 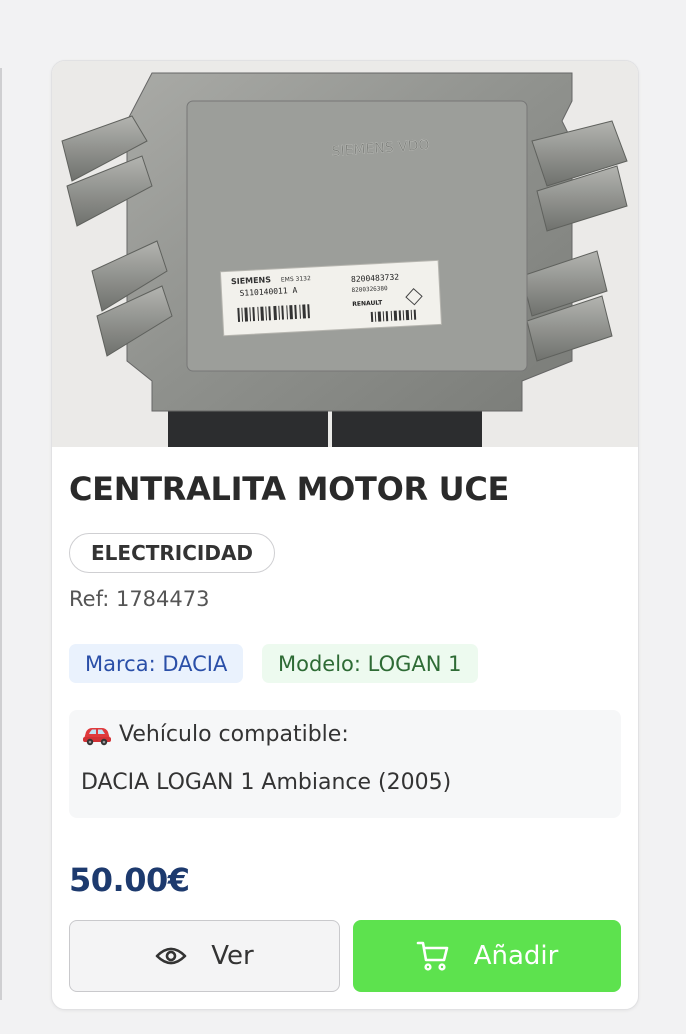 I want to click on view-button-label: Ver, so click(x=232, y=956).